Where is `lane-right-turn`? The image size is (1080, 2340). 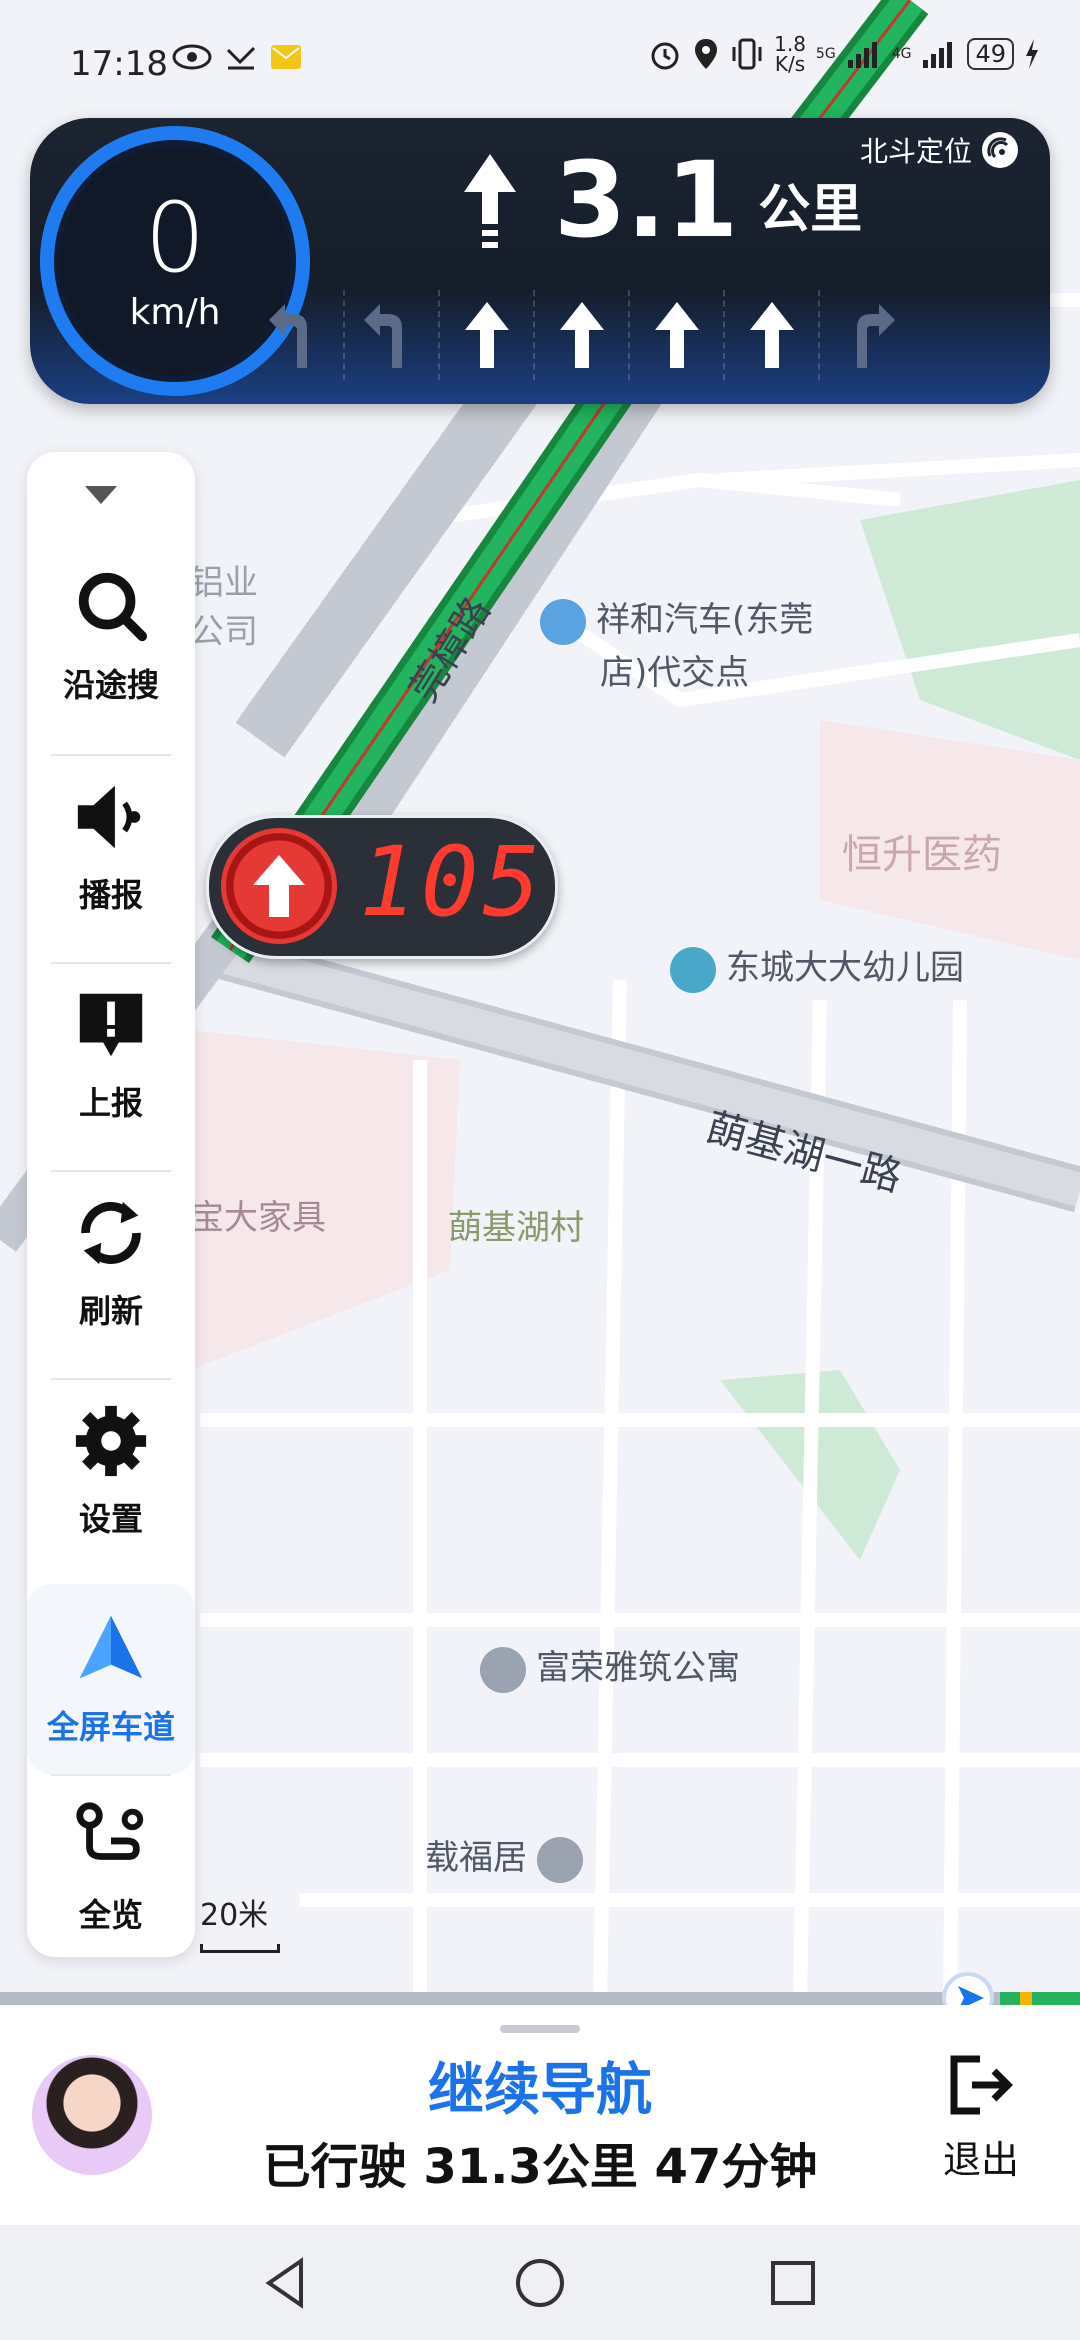 lane-right-turn is located at coordinates (866, 335).